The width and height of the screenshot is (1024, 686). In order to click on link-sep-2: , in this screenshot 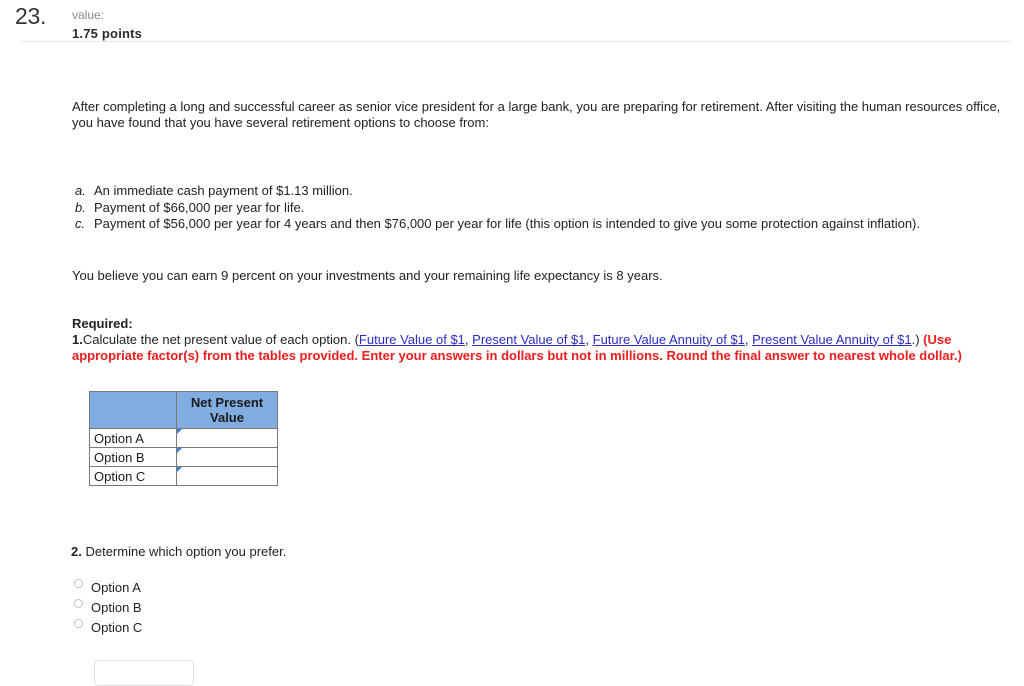, I will do `click(589, 339)`.